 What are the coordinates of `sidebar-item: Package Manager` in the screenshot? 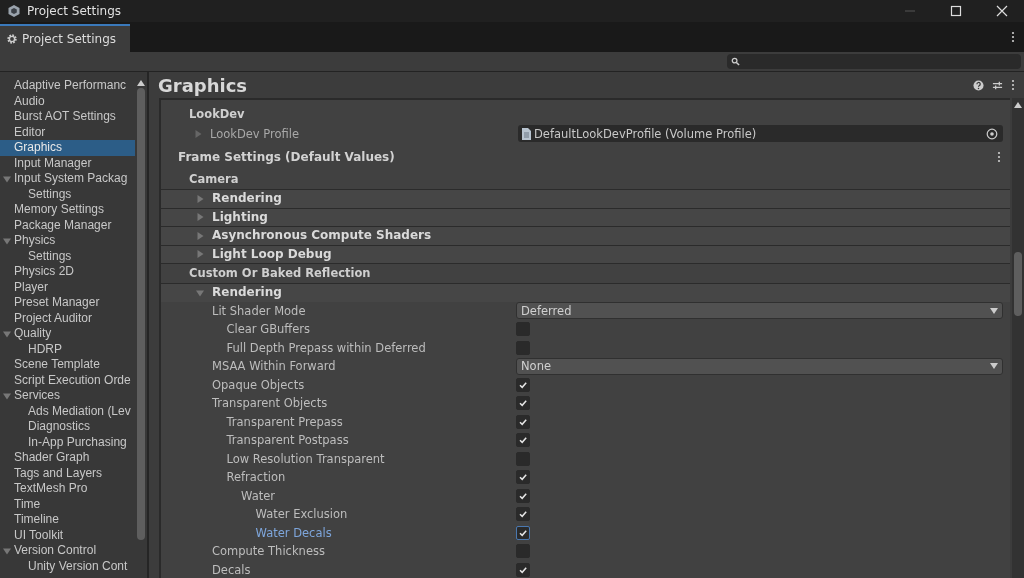 It's located at (67, 225).